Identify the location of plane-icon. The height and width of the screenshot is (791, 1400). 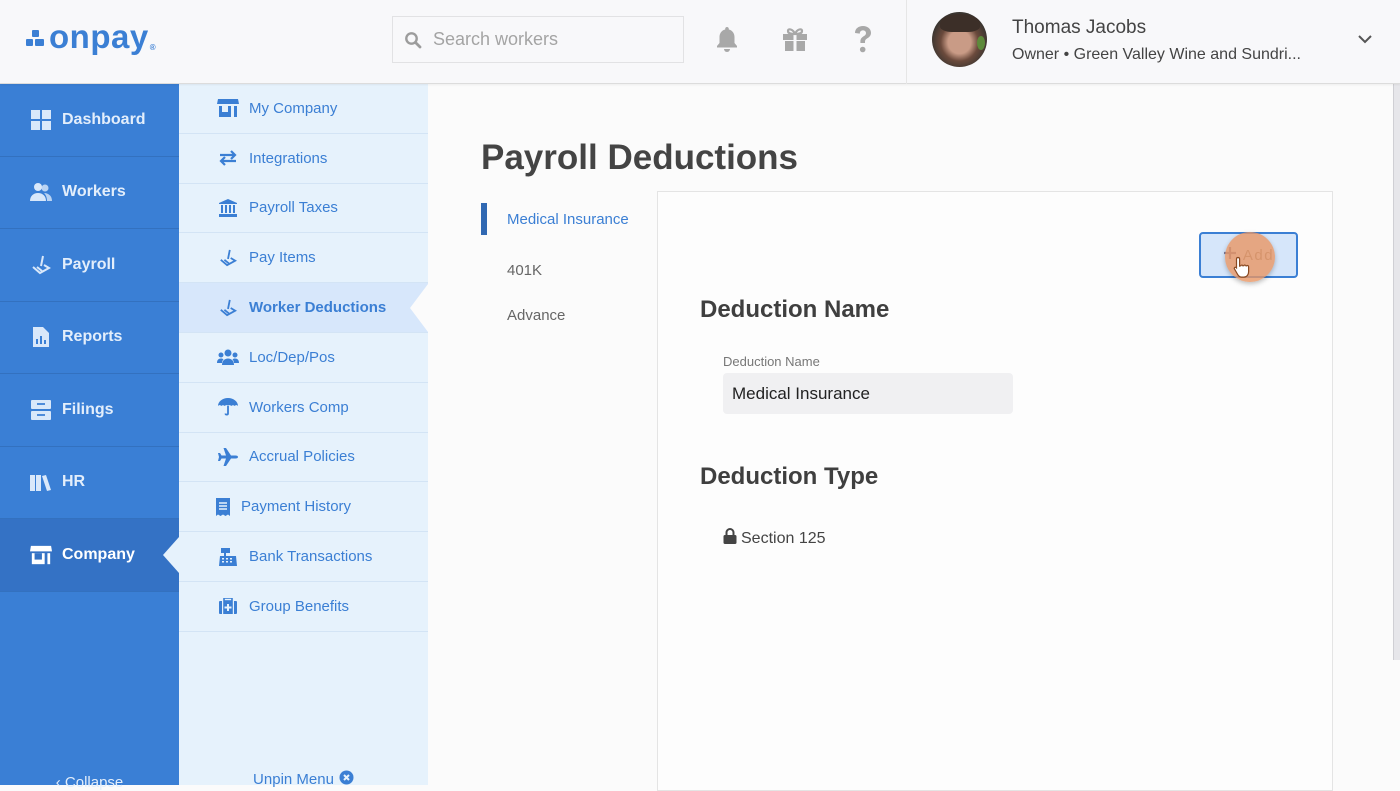
(228, 457).